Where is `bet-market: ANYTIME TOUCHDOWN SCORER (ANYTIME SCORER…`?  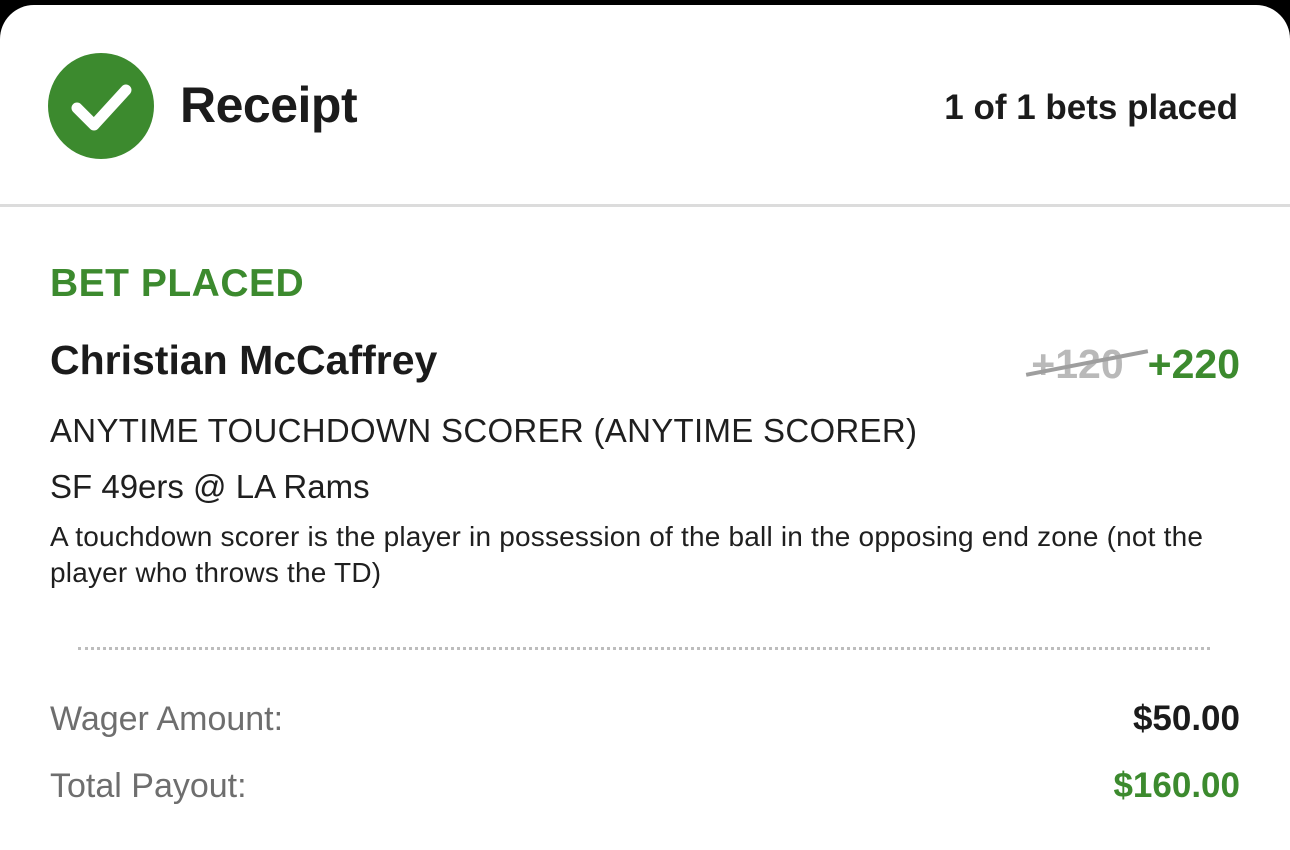 bet-market: ANYTIME TOUCHDOWN SCORER (ANYTIME SCORER… is located at coordinates (484, 430).